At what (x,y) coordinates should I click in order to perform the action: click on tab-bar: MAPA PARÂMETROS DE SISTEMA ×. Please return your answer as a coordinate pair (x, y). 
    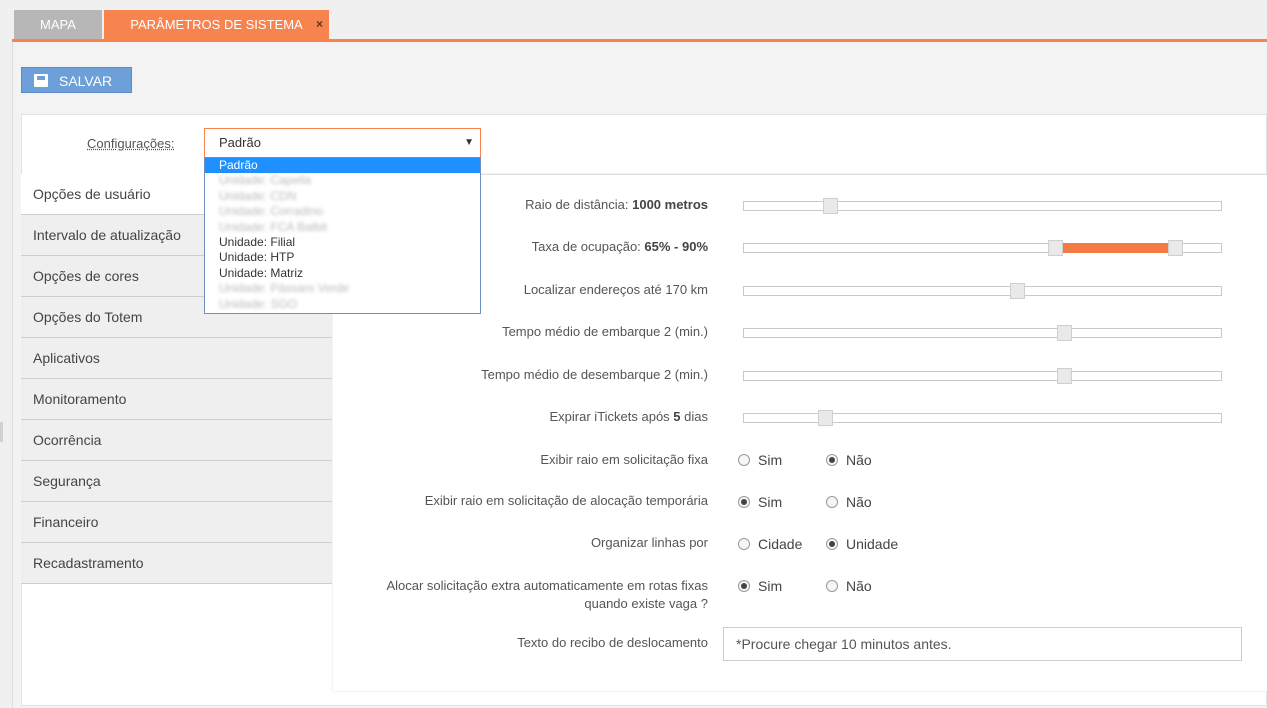
    Looking at the image, I should click on (633, 21).